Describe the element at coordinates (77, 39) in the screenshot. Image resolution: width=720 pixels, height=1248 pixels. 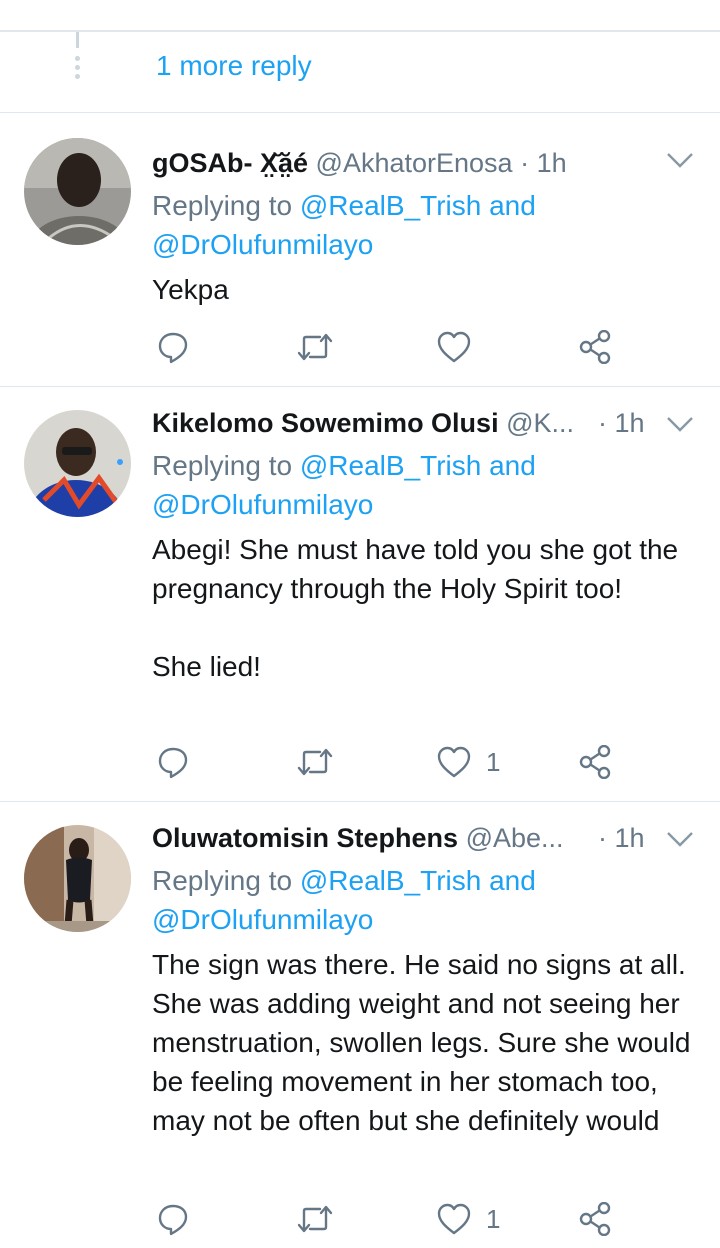
I see `thread-line` at that location.